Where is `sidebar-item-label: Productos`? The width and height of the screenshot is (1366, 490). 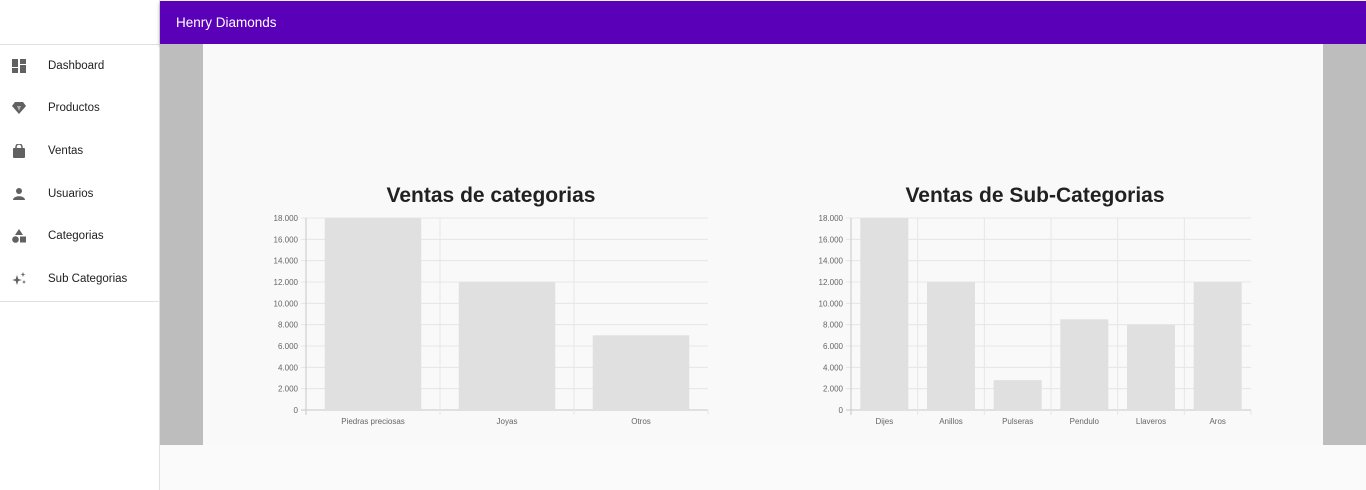 sidebar-item-label: Productos is located at coordinates (74, 108).